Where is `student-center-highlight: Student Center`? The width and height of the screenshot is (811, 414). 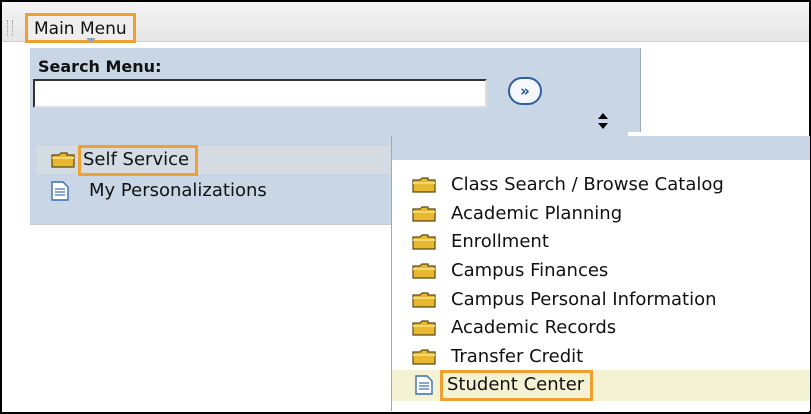
student-center-highlight: Student Center is located at coordinates (517, 385).